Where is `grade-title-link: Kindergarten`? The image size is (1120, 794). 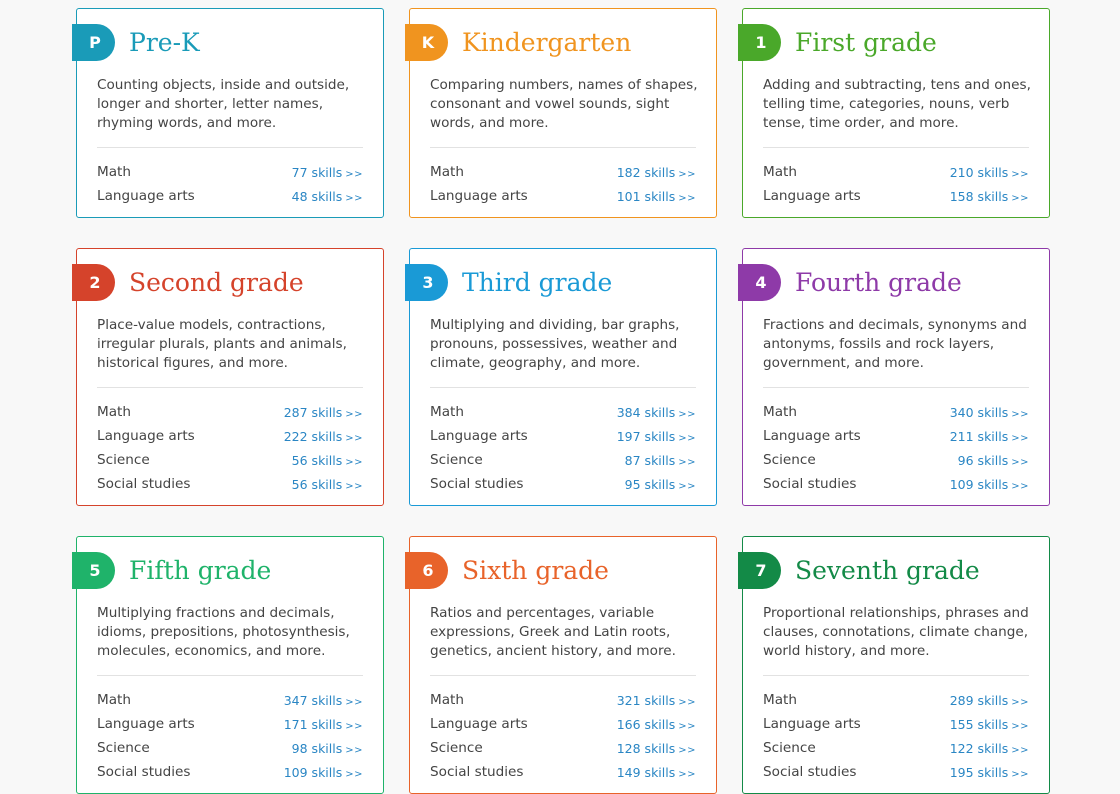 grade-title-link: Kindergarten is located at coordinates (546, 43).